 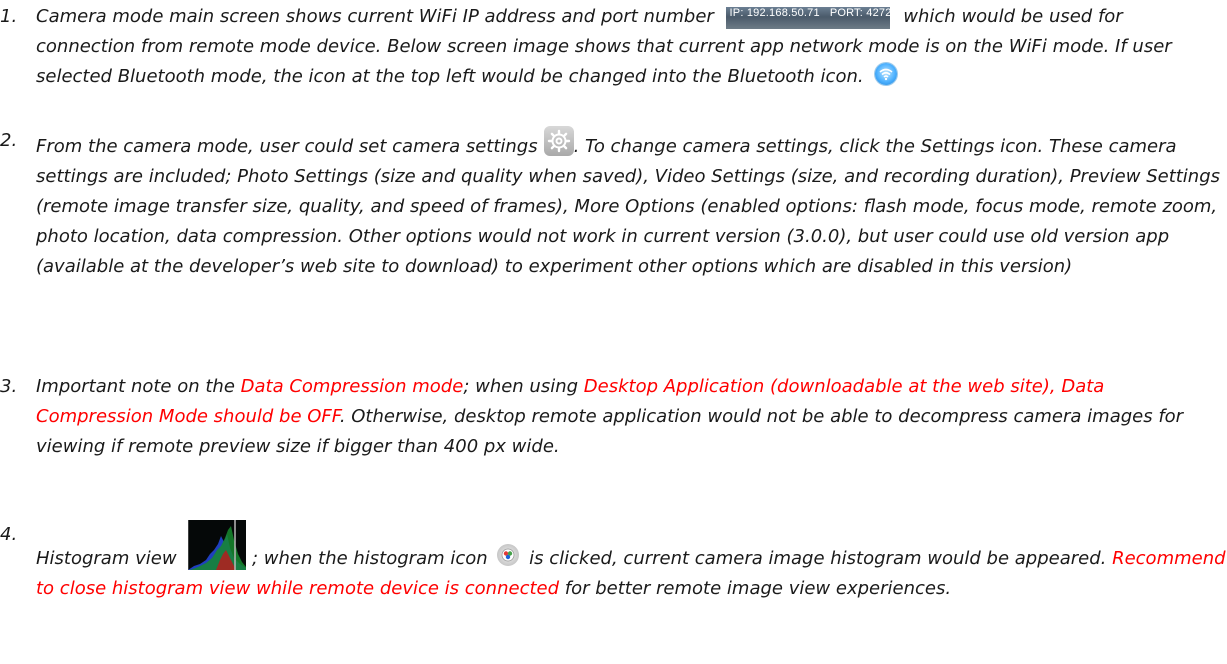 What do you see at coordinates (886, 74) in the screenshot?
I see `wifi-icon` at bounding box center [886, 74].